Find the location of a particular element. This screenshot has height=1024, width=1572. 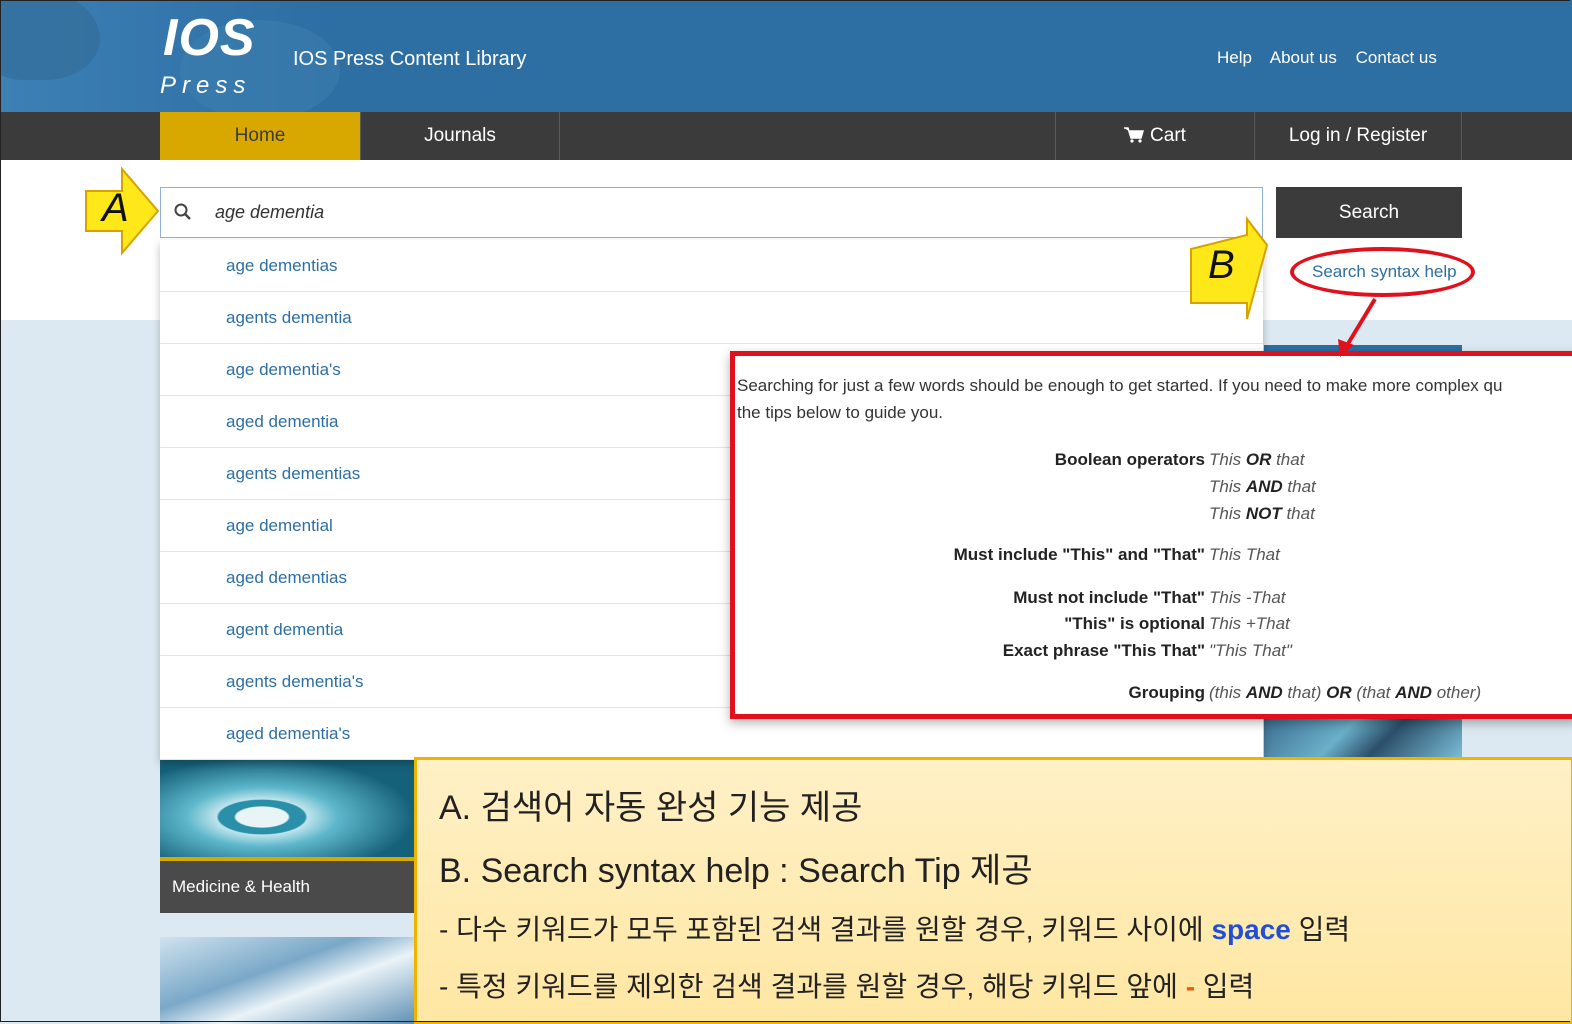

pointer-arrow is located at coordinates (1357, 327).